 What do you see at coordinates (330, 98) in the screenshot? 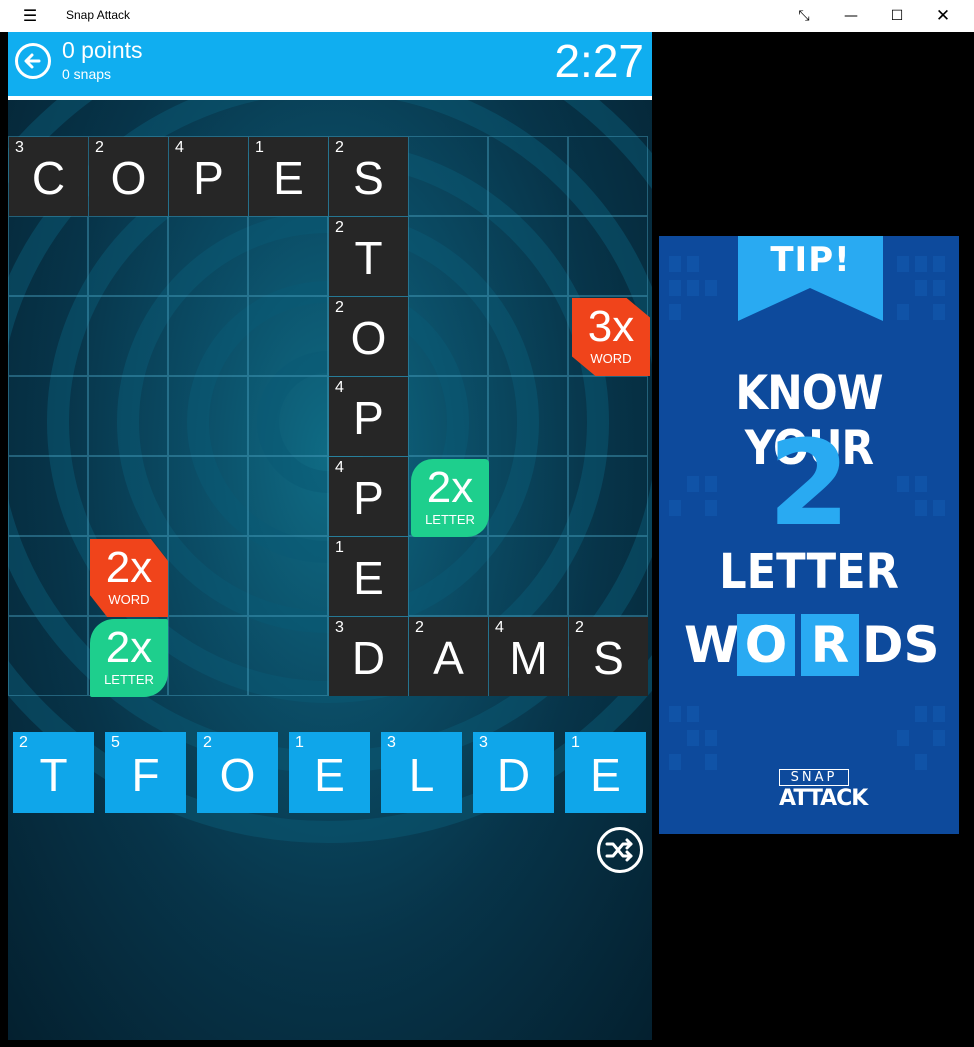
I see `header-divider` at bounding box center [330, 98].